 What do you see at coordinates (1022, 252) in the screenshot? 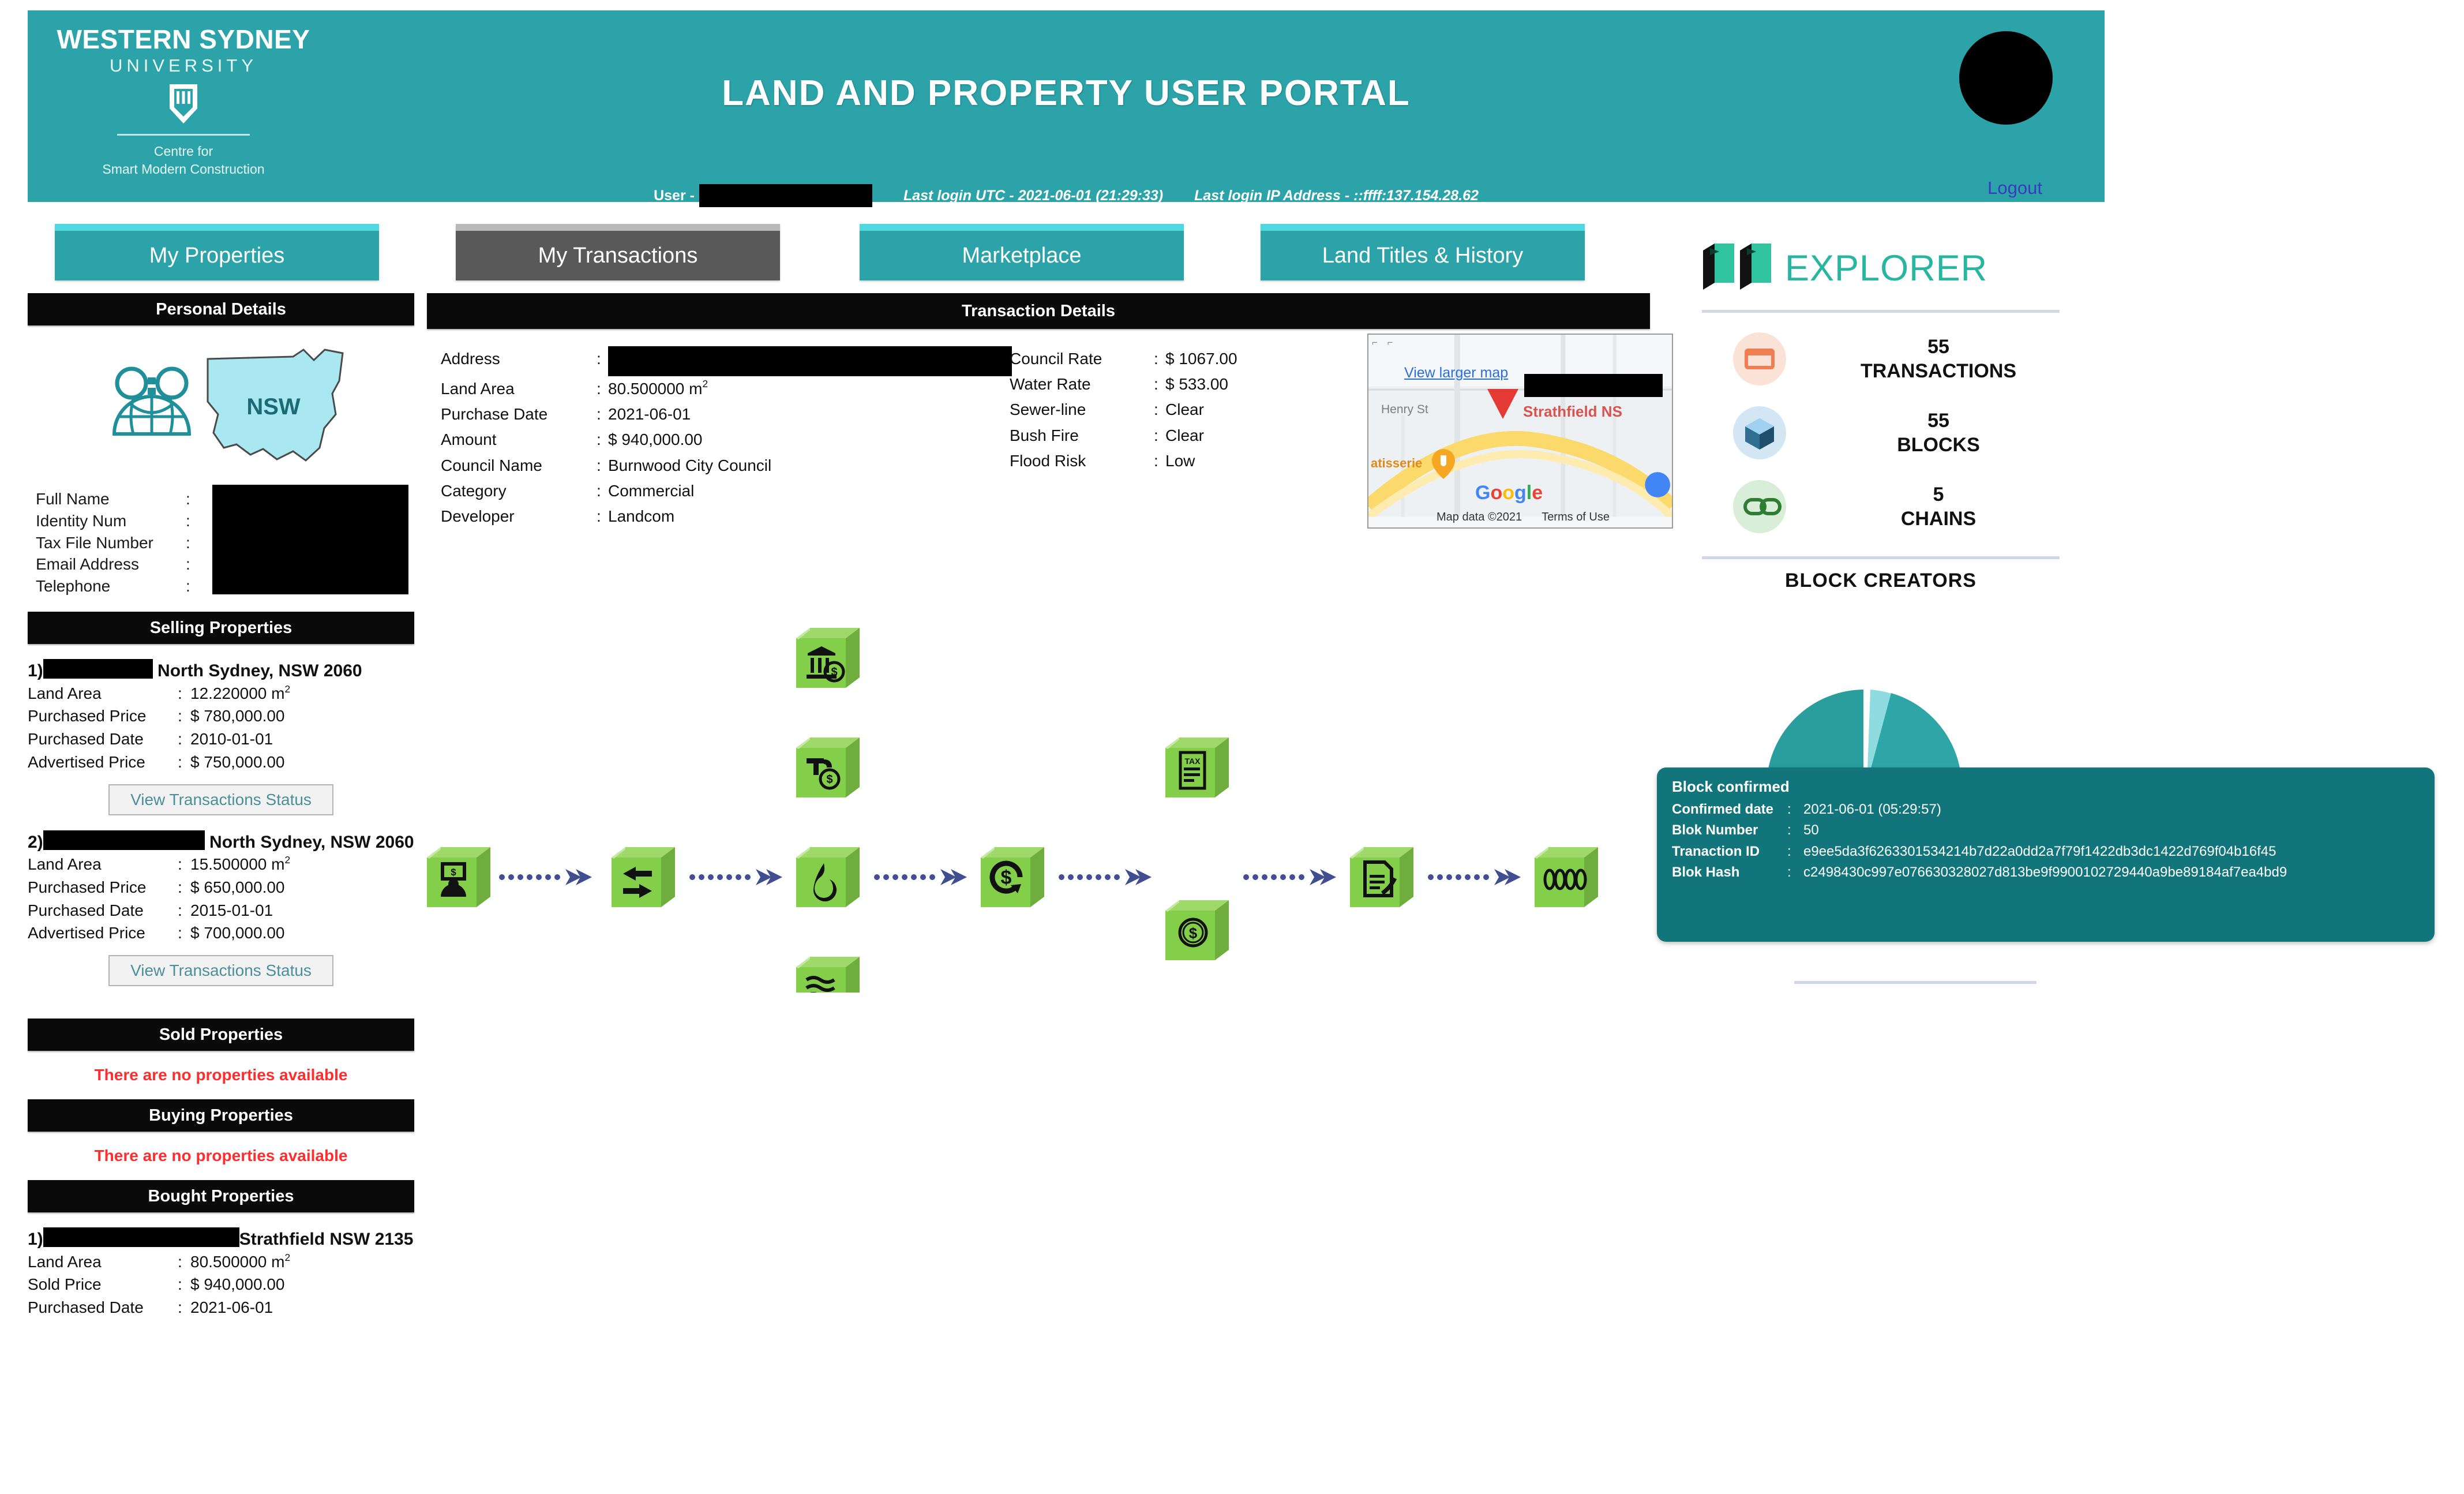
I see `tab-marketplace: Marketplace` at bounding box center [1022, 252].